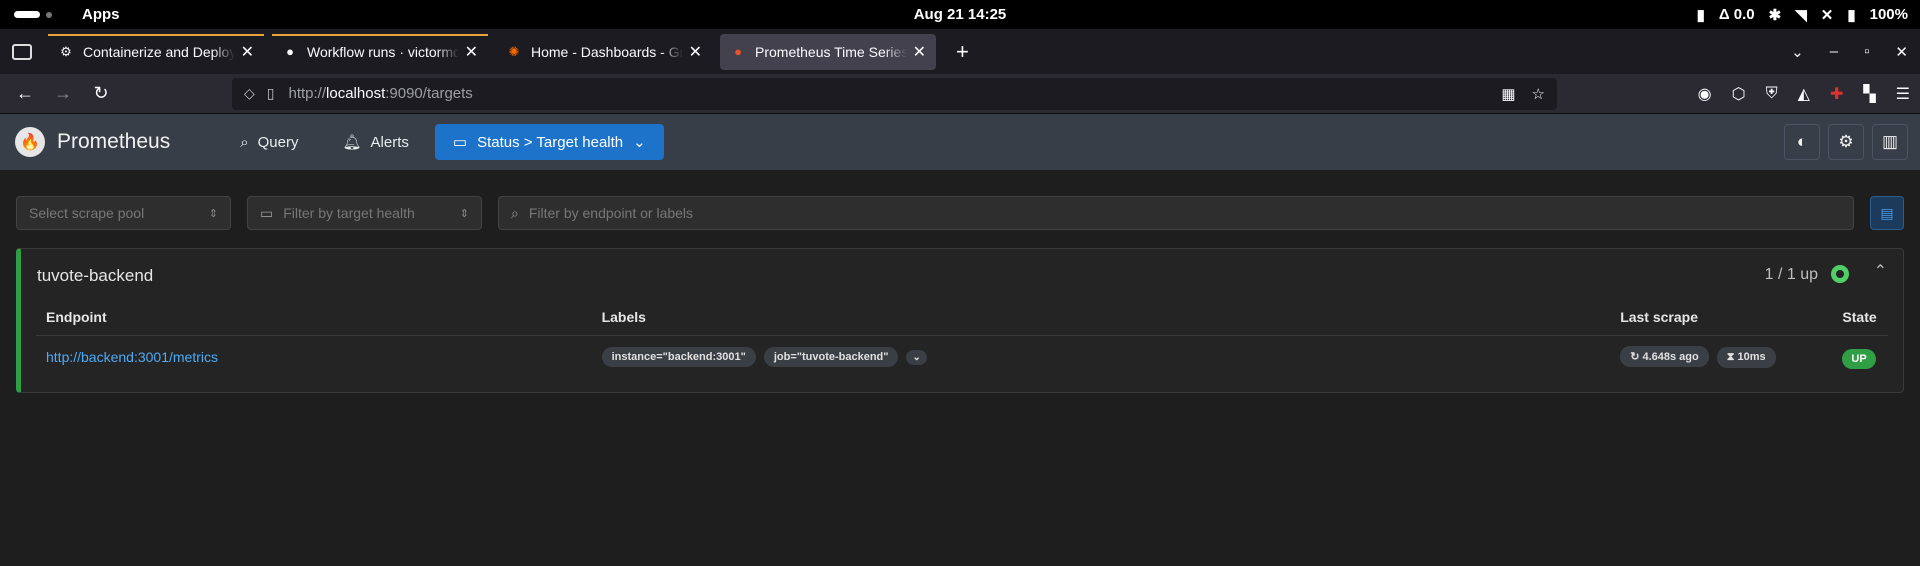  What do you see at coordinates (290, 51) in the screenshot?
I see `github-icon: ●` at bounding box center [290, 51].